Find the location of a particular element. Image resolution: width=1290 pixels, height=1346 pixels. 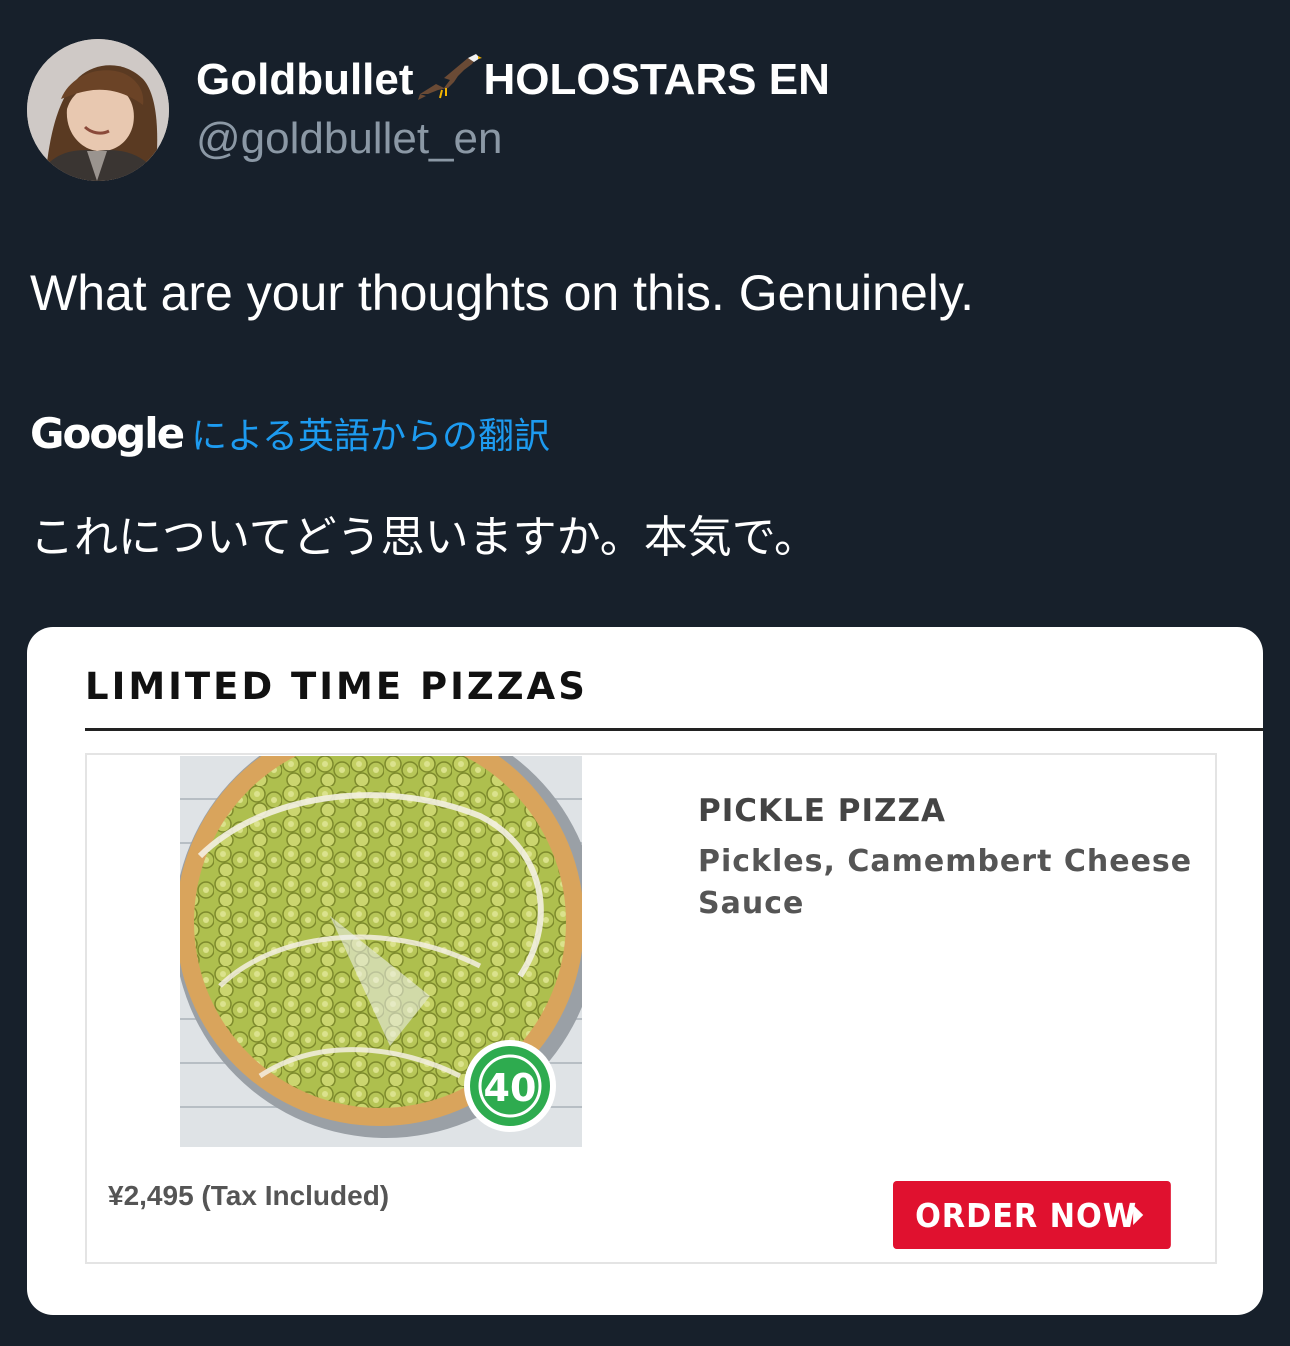

avatar-image is located at coordinates (98, 110).